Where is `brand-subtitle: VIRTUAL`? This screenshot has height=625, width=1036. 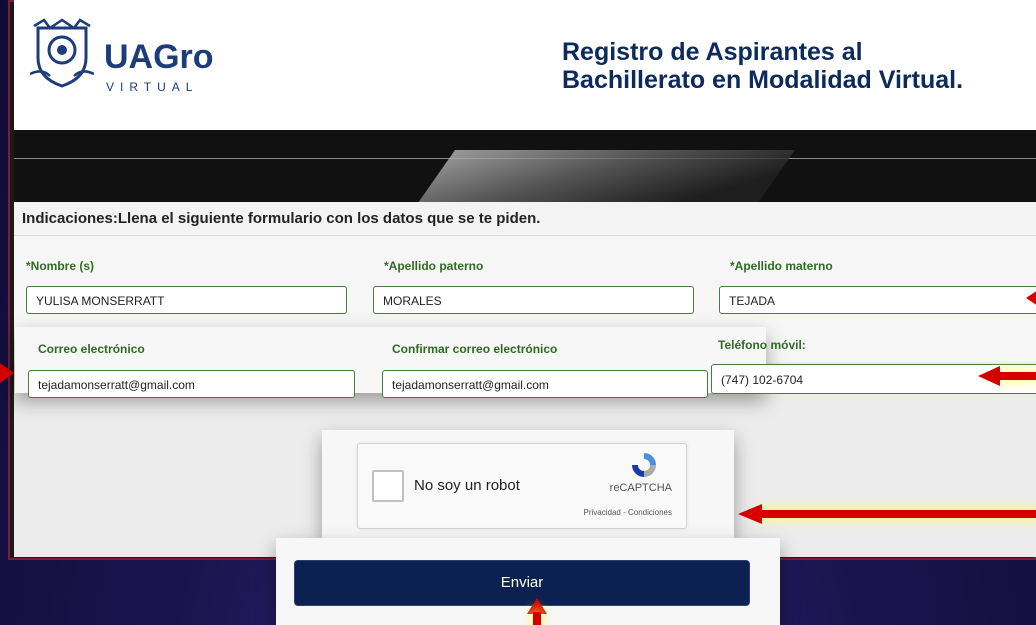
brand-subtitle: VIRTUAL is located at coordinates (152, 87).